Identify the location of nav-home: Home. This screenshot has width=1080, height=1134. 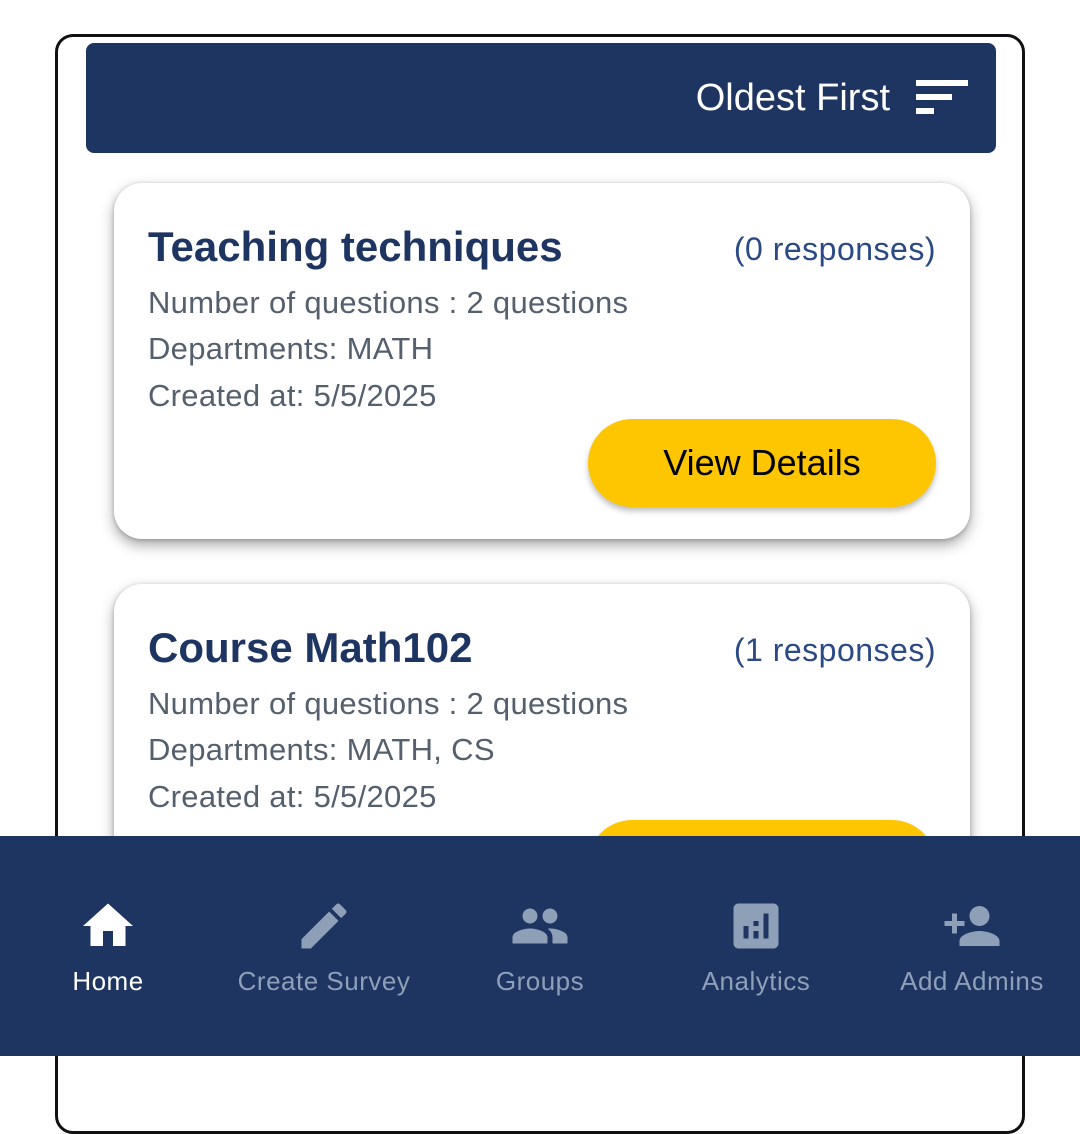
(108, 946).